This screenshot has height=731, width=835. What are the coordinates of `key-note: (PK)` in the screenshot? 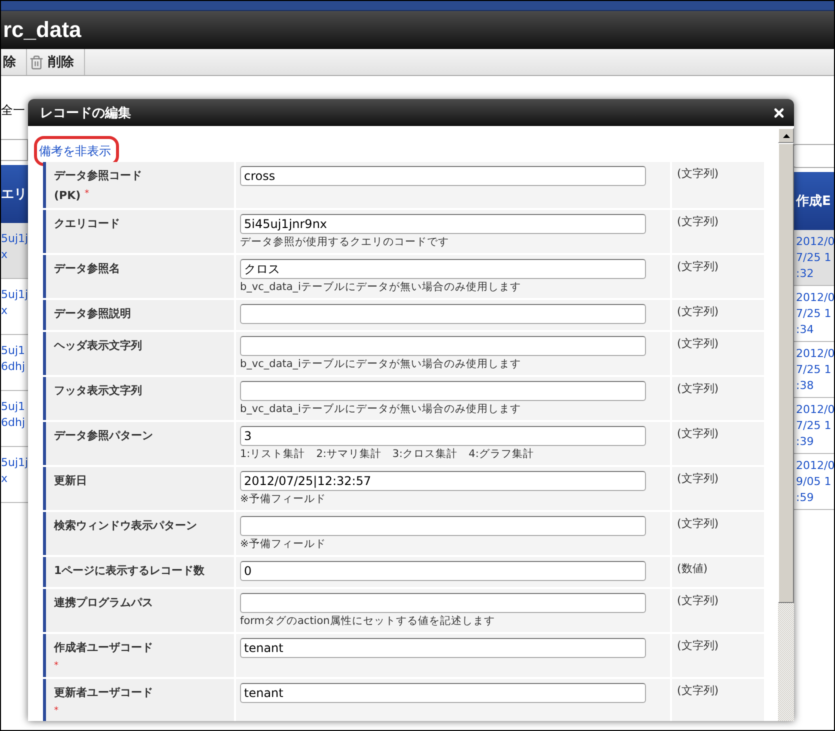 It's located at (67, 195).